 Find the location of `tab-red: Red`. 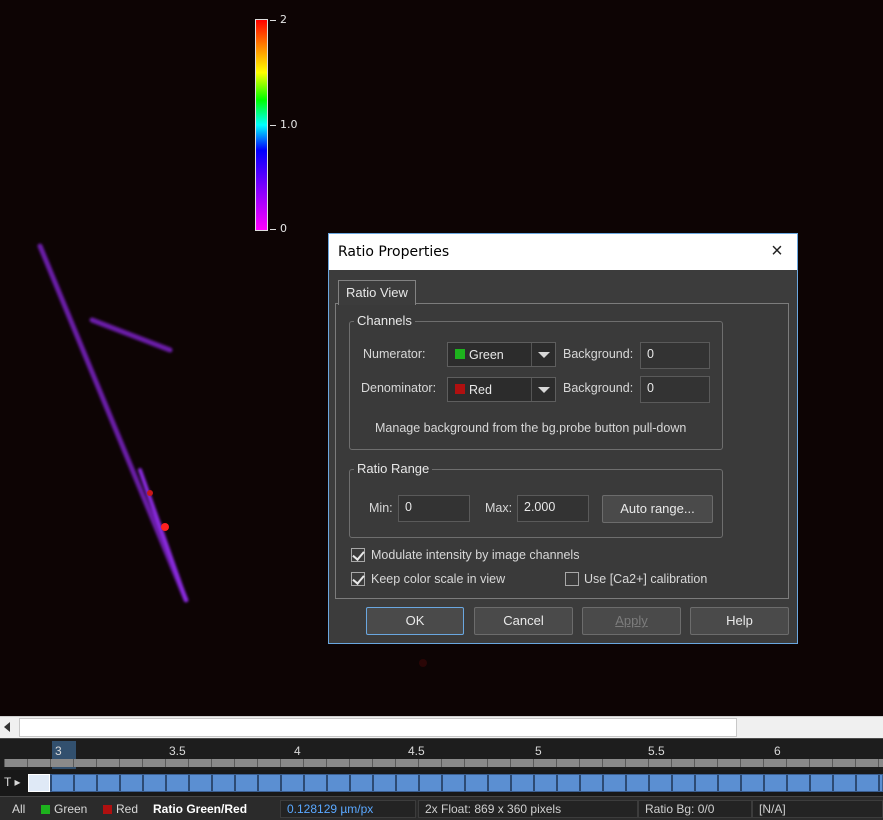

tab-red: Red is located at coordinates (120, 809).